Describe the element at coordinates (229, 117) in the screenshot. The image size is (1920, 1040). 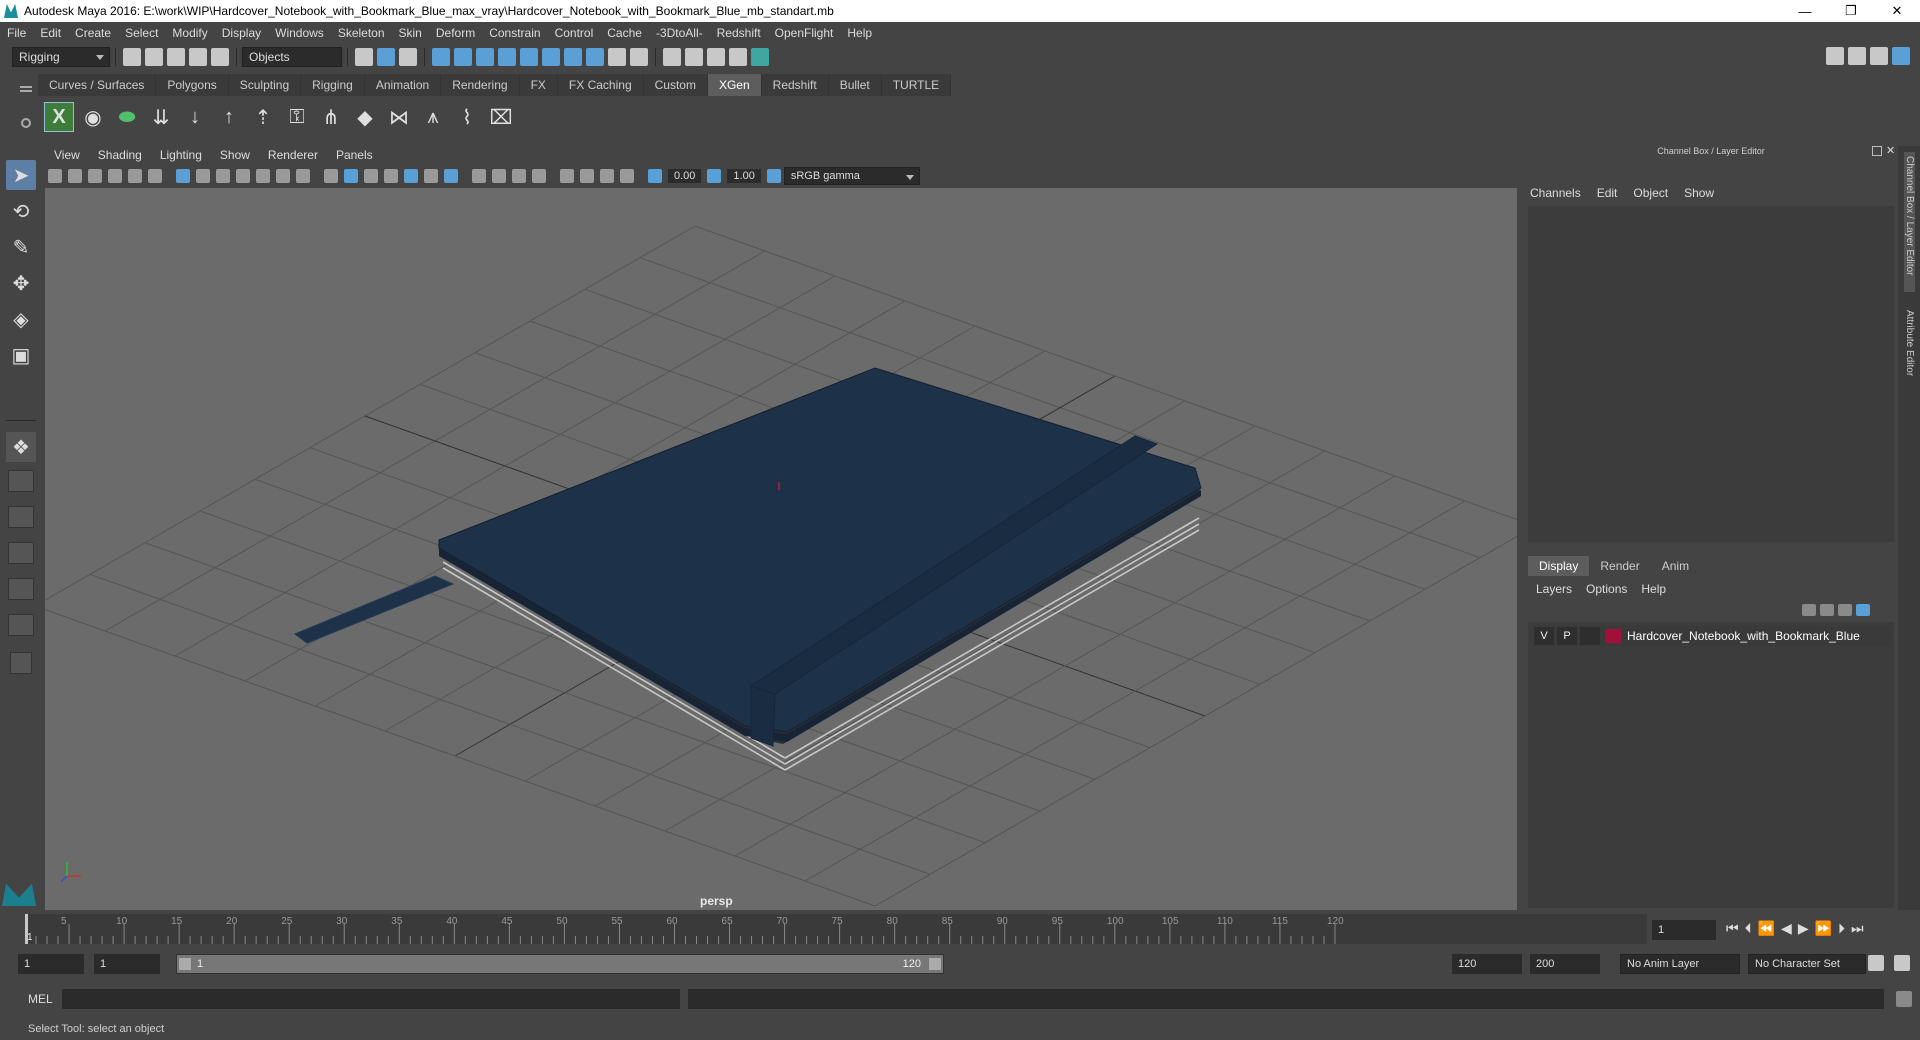
I see `up-arrow-icon: ↑` at that location.